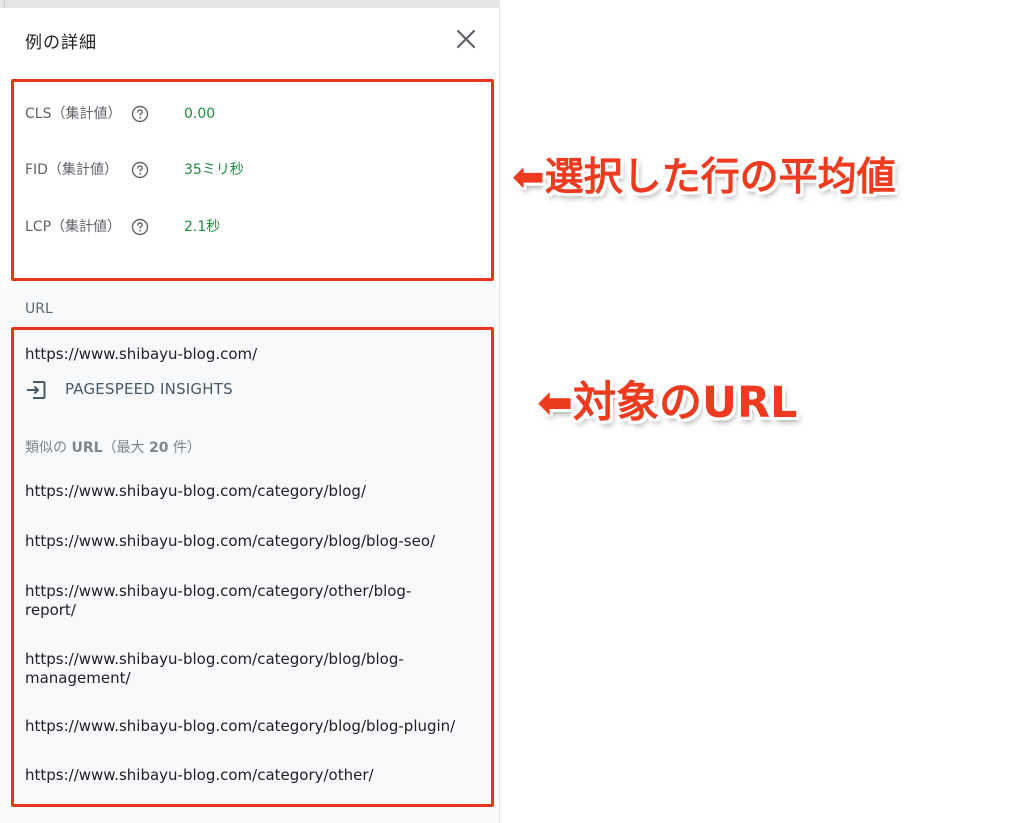 The image size is (1024, 823). I want to click on annotation-callout-url: ⬅対象のURL, so click(667, 403).